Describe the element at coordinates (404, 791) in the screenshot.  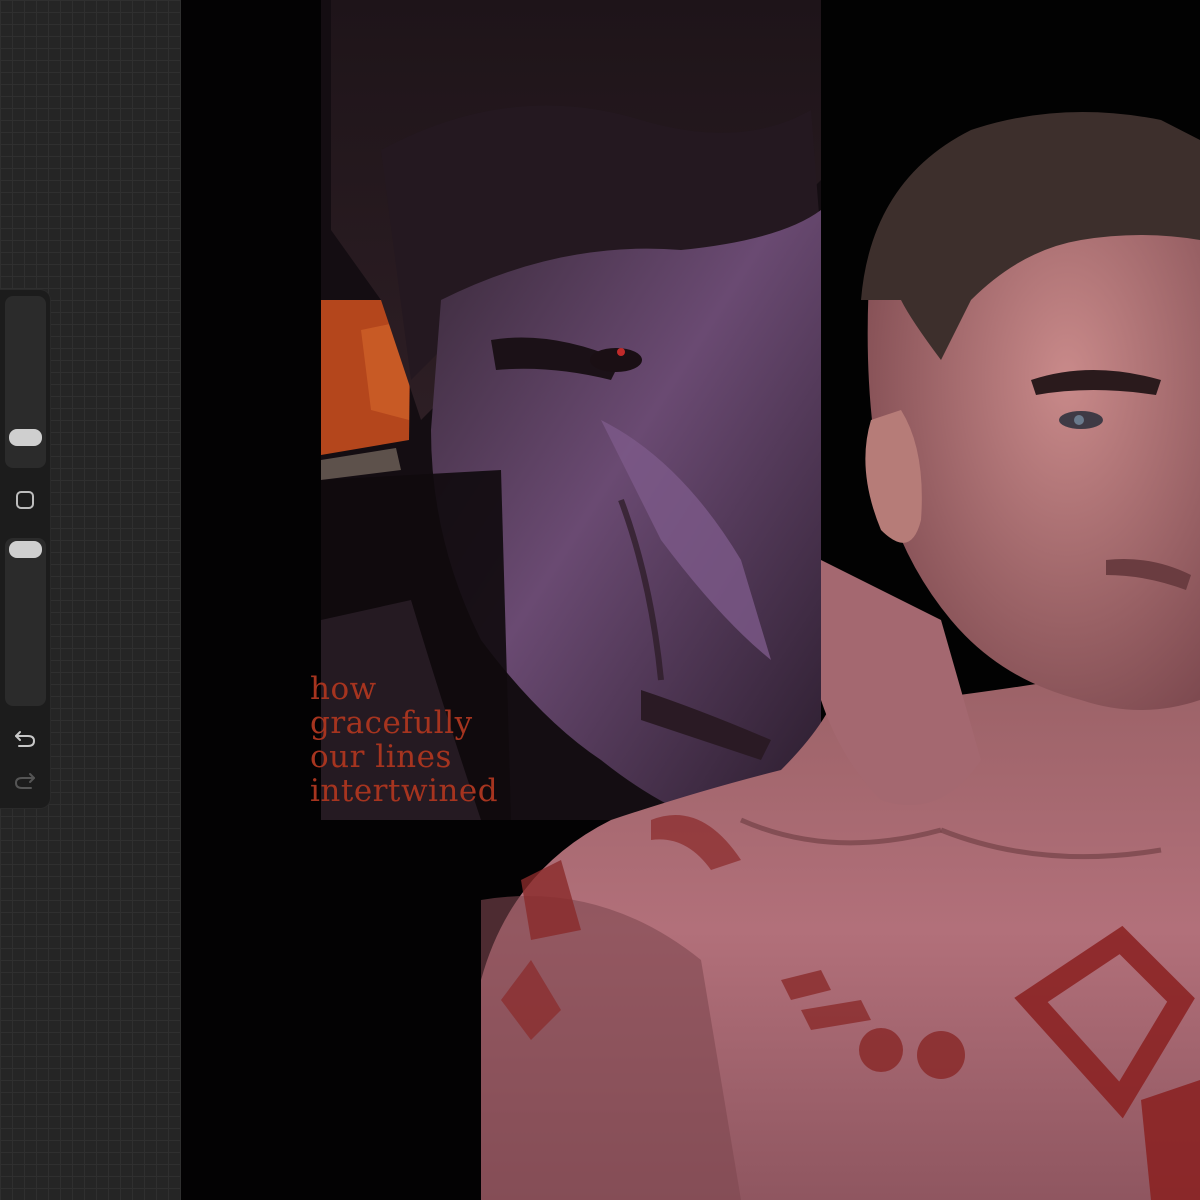
I see `caption-line: intertwined` at that location.